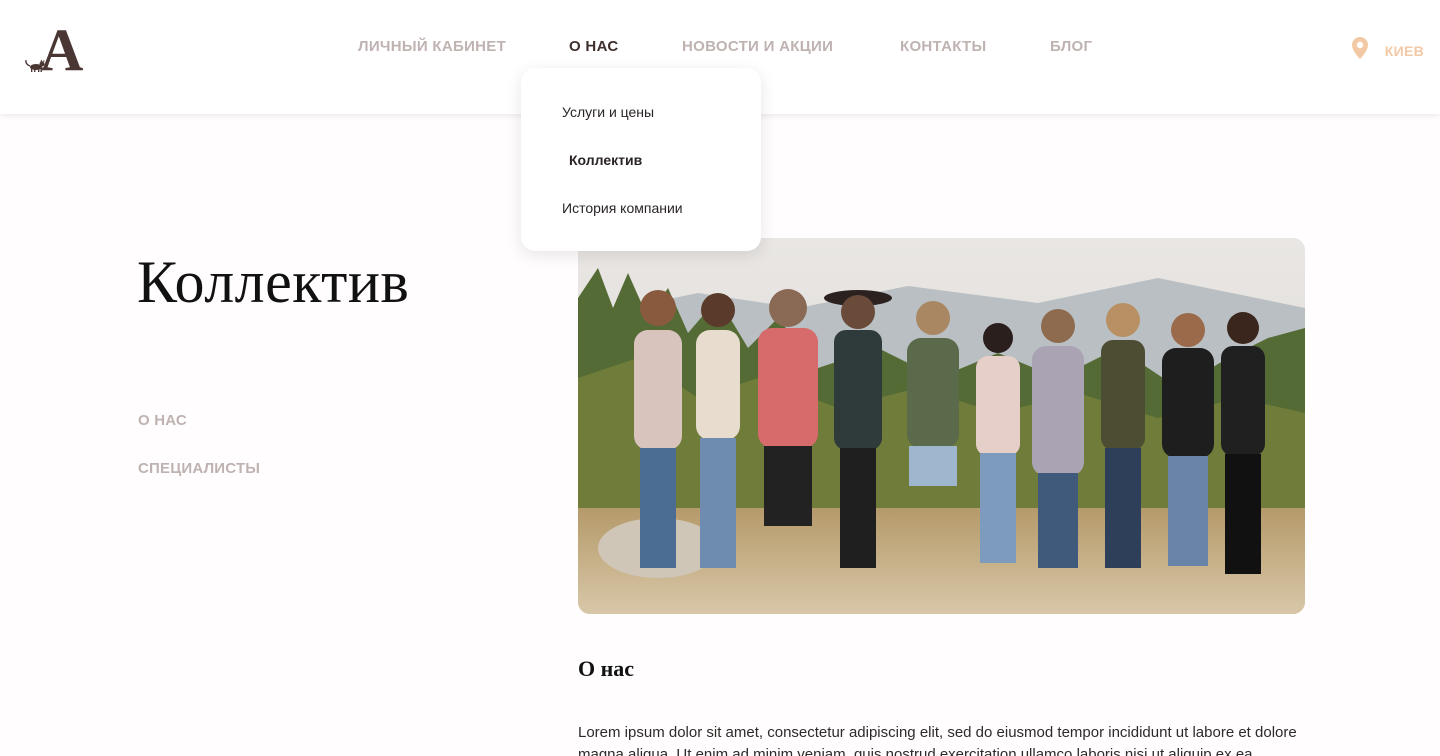 The image size is (1440, 756). Describe the element at coordinates (606, 668) in the screenshot. I see `section-title-about: О нас` at that location.